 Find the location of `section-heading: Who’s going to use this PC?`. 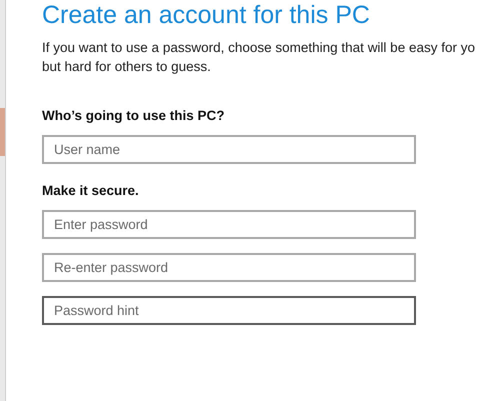

section-heading: Who’s going to use this PC? is located at coordinates (134, 116).